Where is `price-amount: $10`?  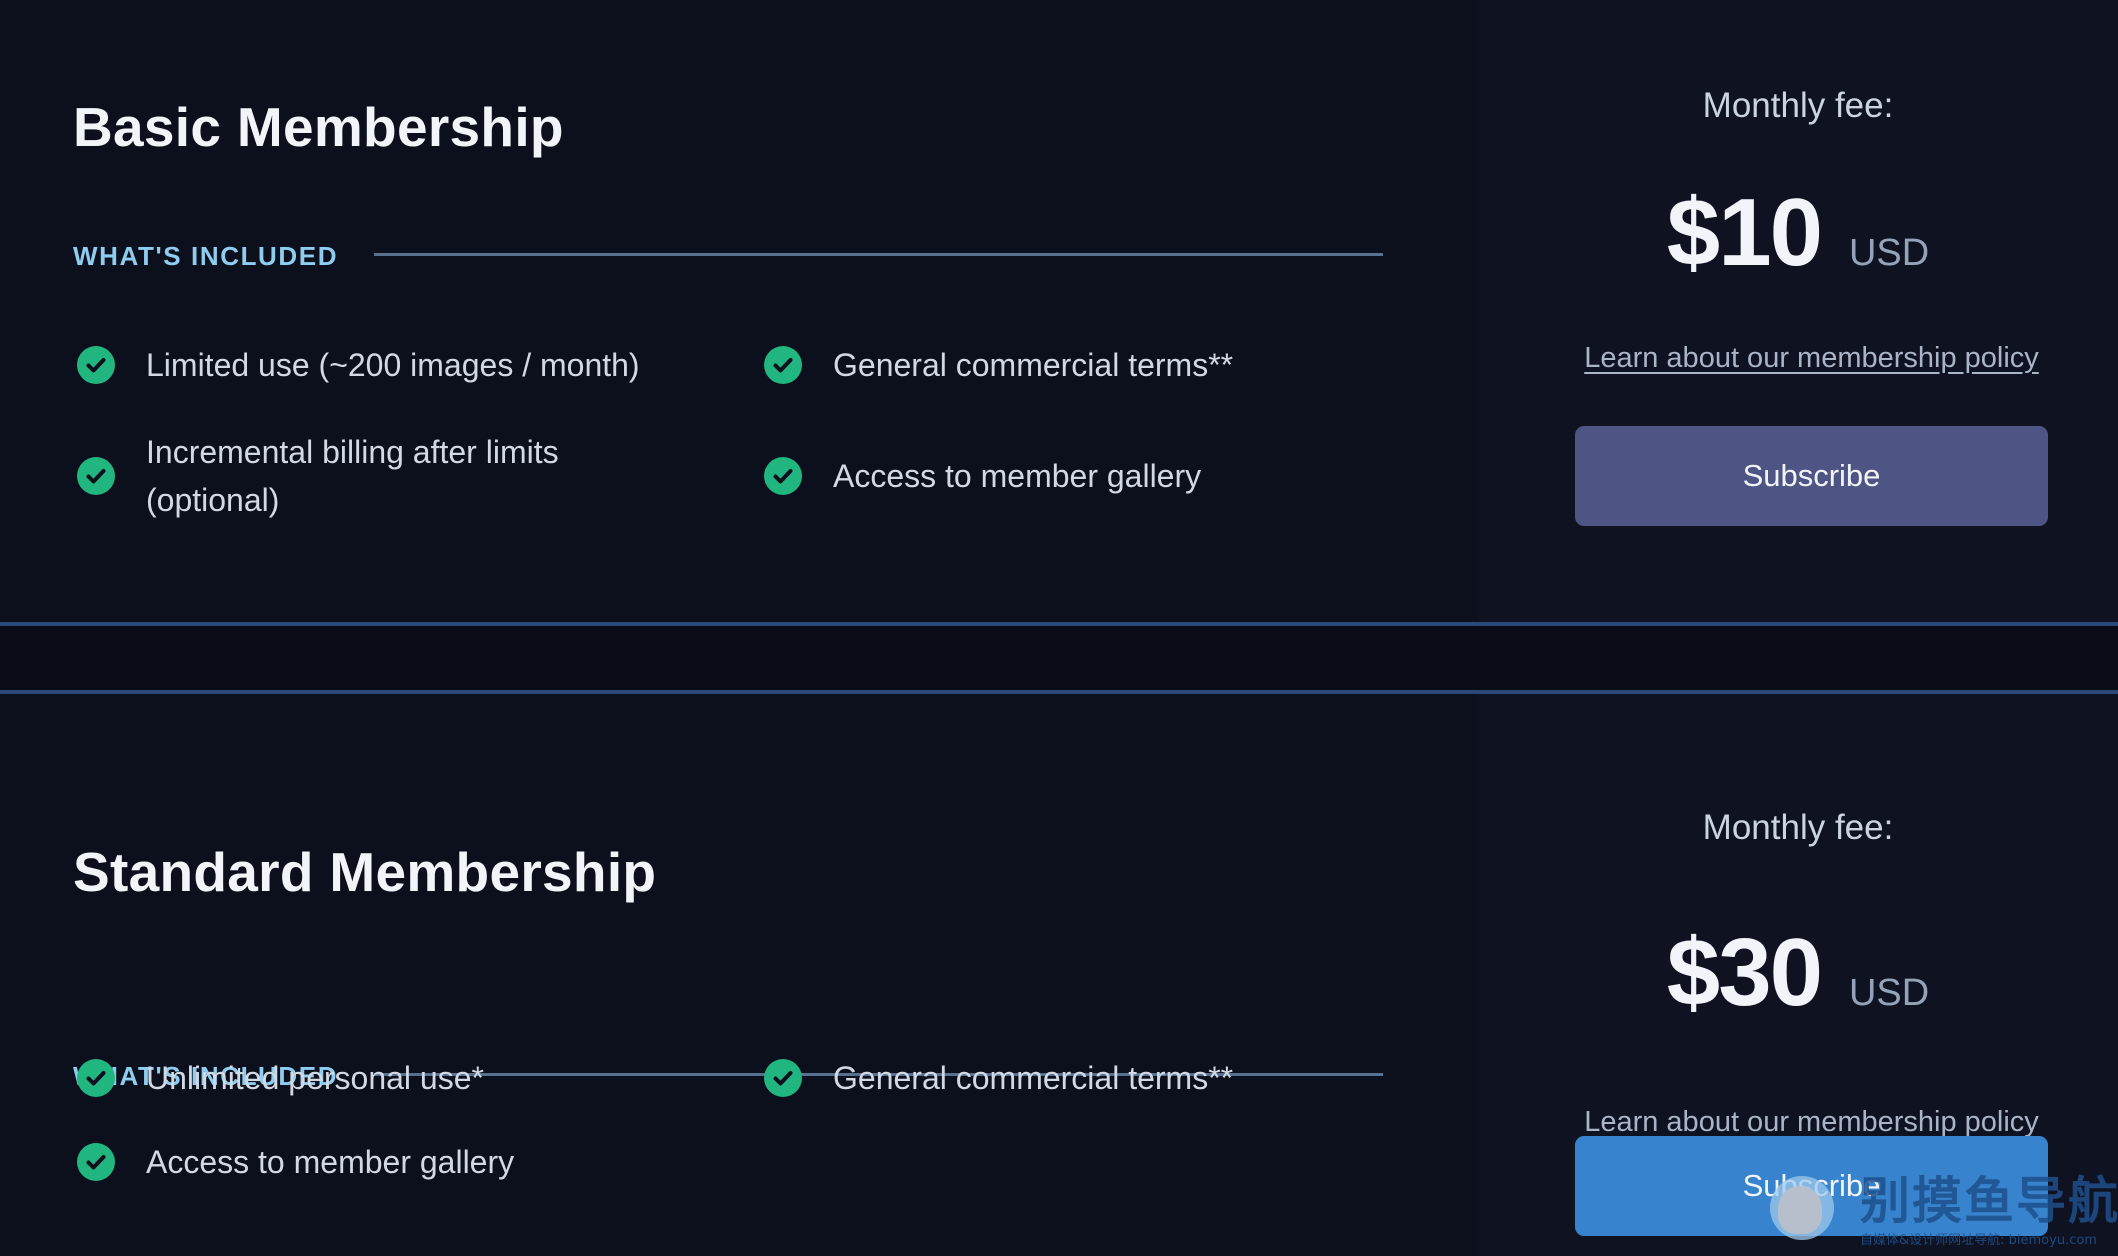 price-amount: $10 is located at coordinates (1744, 232).